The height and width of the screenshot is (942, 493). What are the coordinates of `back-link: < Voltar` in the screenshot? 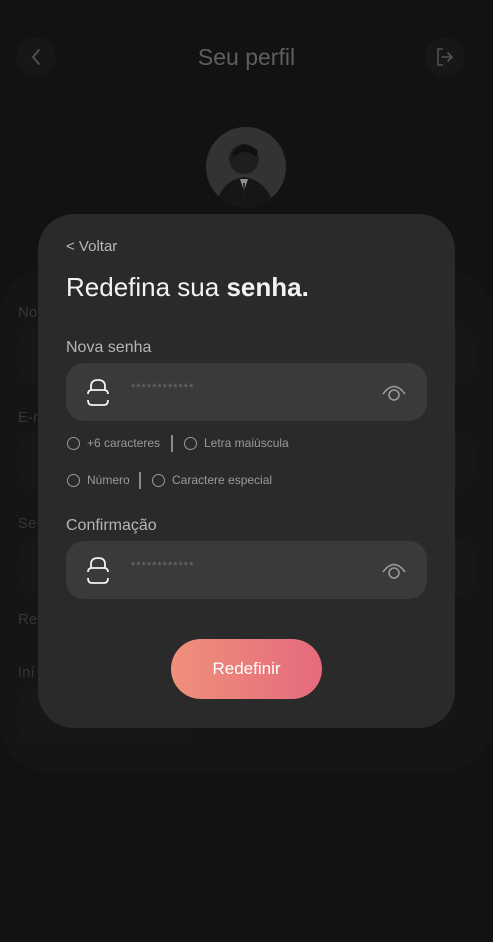 It's located at (91, 246).